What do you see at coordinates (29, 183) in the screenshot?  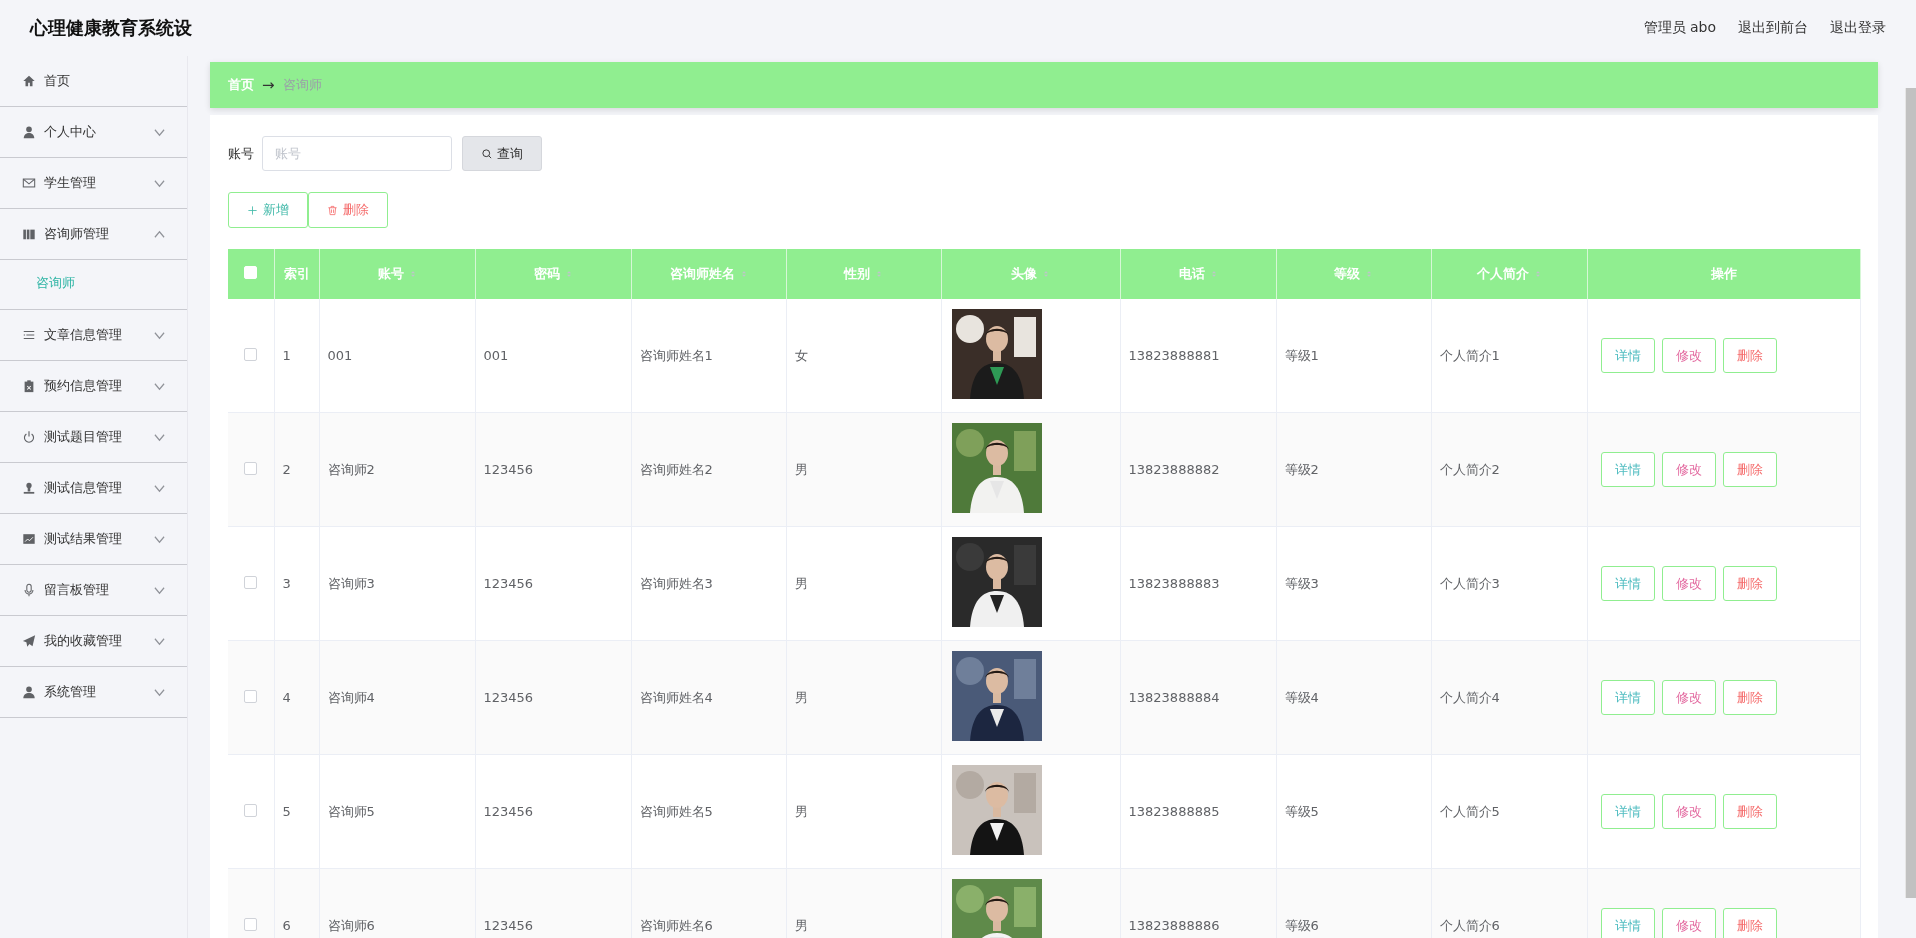 I see `mail-icon` at bounding box center [29, 183].